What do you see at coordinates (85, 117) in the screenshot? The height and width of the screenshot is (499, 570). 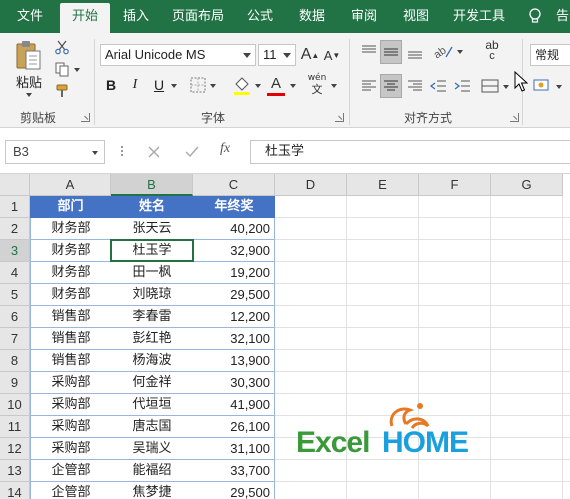 I see `clipboard-launcher` at bounding box center [85, 117].